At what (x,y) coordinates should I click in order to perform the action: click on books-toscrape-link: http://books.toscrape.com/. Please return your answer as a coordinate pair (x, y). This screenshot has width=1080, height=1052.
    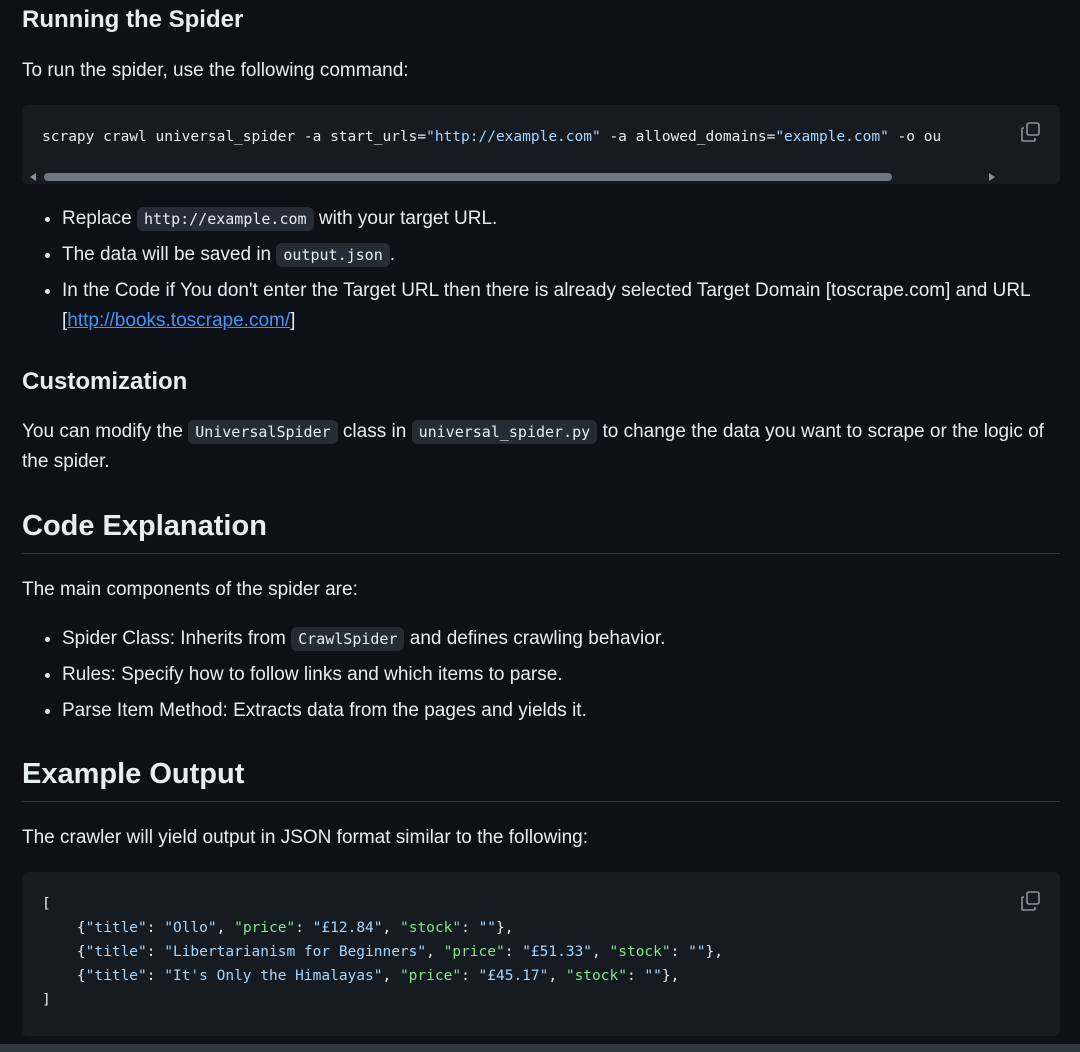
    Looking at the image, I should click on (178, 320).